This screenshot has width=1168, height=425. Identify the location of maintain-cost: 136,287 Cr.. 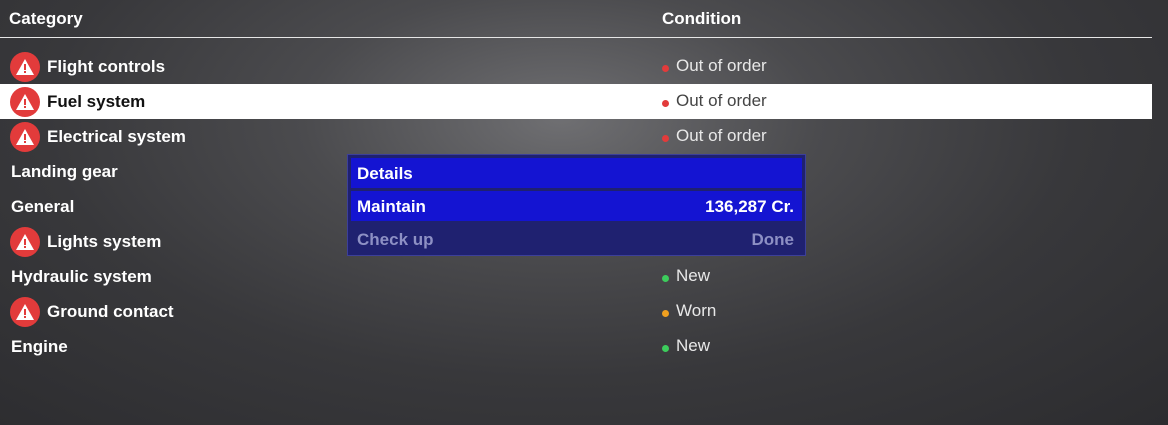
(749, 206).